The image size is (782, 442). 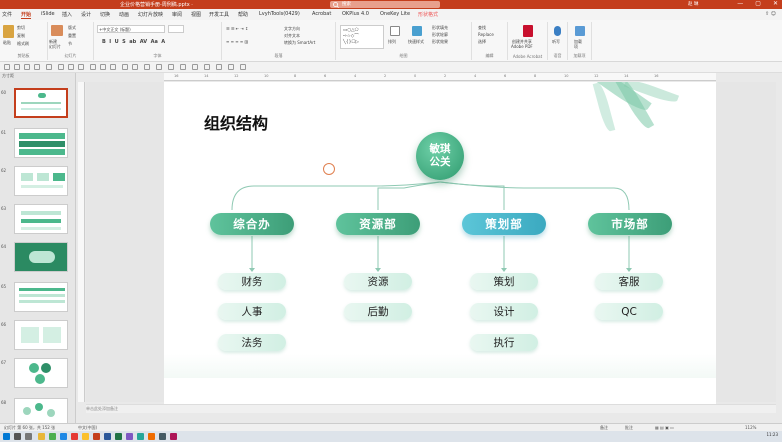 What do you see at coordinates (428, 14) in the screenshot?
I see `tab-shape-format: 形状格式` at bounding box center [428, 14].